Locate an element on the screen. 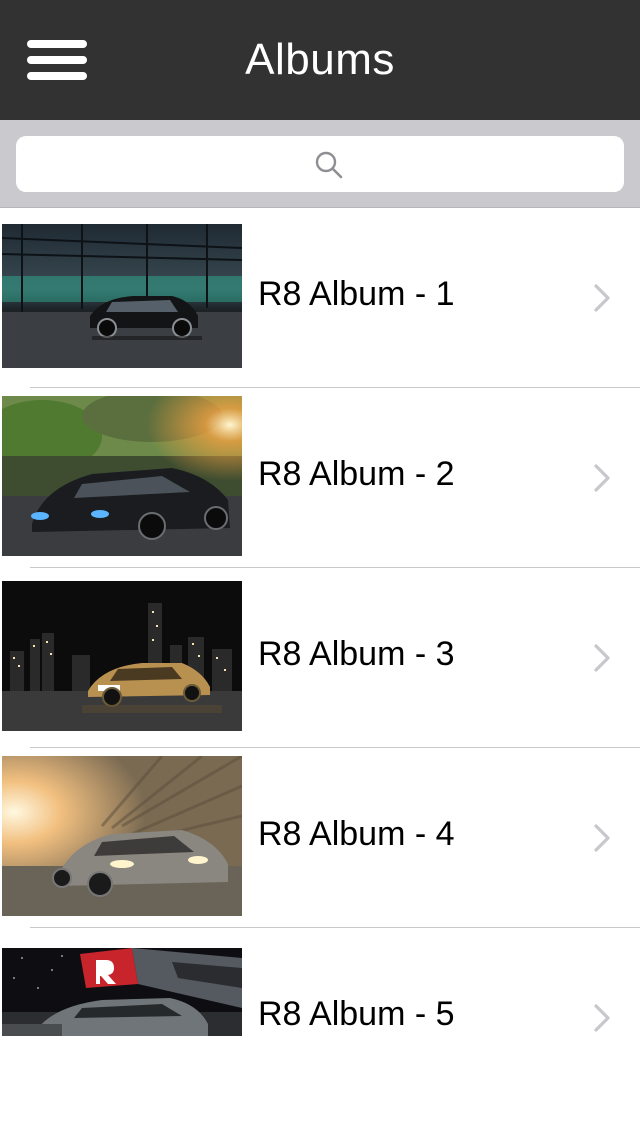 This screenshot has height=1136, width=640. menu-button is located at coordinates (57, 60).